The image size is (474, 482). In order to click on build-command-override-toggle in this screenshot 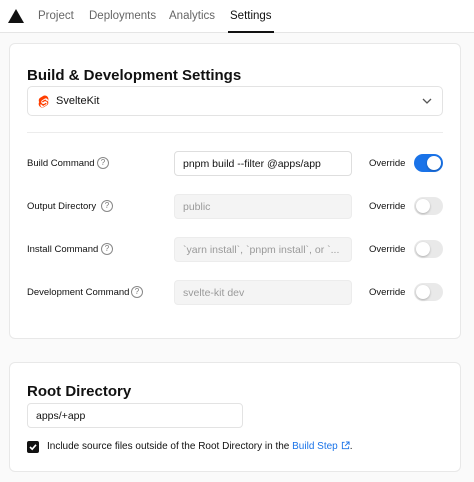, I will do `click(428, 163)`.